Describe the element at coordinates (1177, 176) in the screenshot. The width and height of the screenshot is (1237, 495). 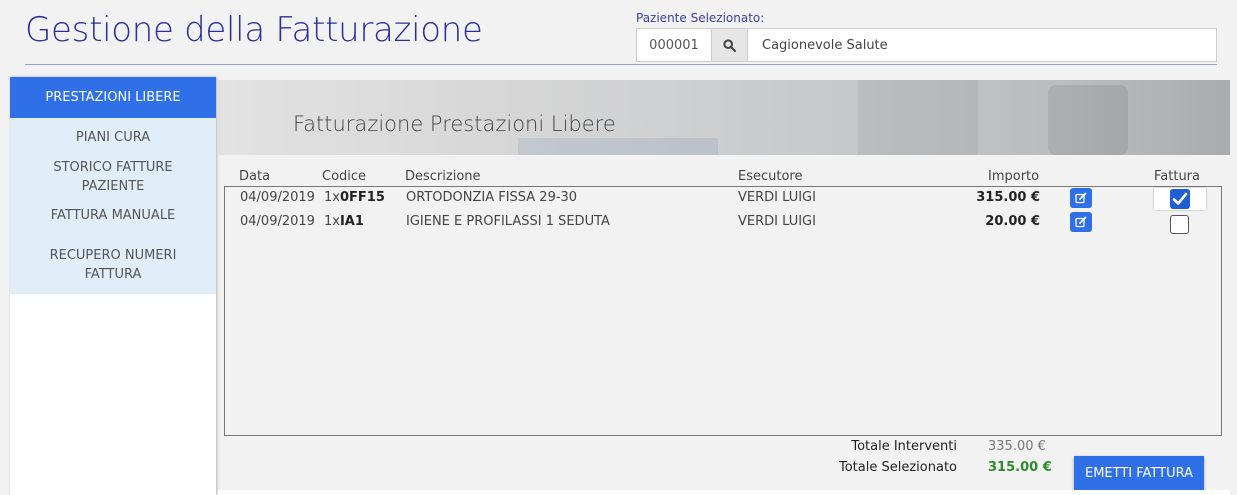
I see `column-header-invoice: Fattura` at that location.